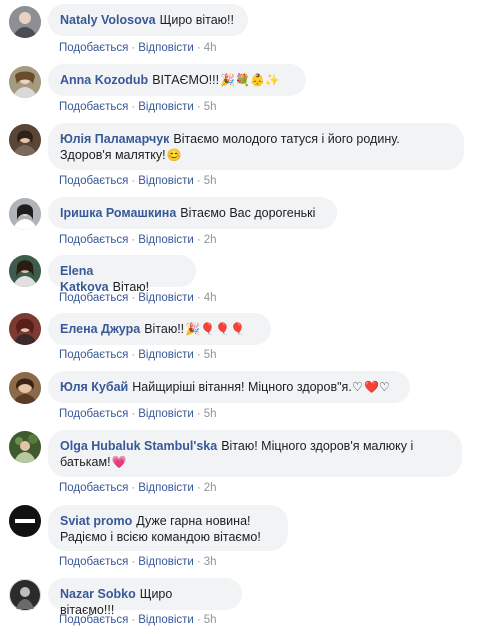 This screenshot has height=634, width=494. What do you see at coordinates (215, 329) in the screenshot?
I see `emoji: 🎉🎈🎈🎈` at bounding box center [215, 329].